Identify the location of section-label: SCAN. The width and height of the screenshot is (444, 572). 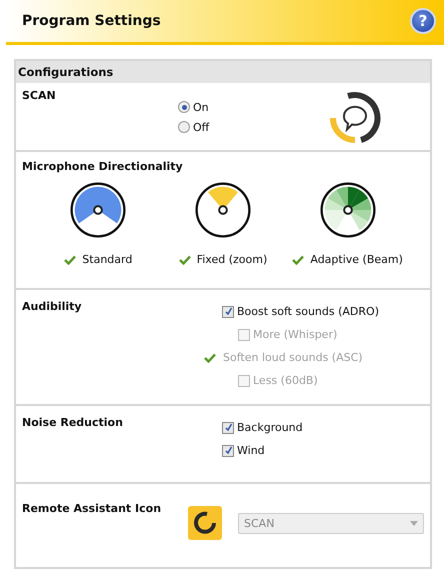
(39, 95).